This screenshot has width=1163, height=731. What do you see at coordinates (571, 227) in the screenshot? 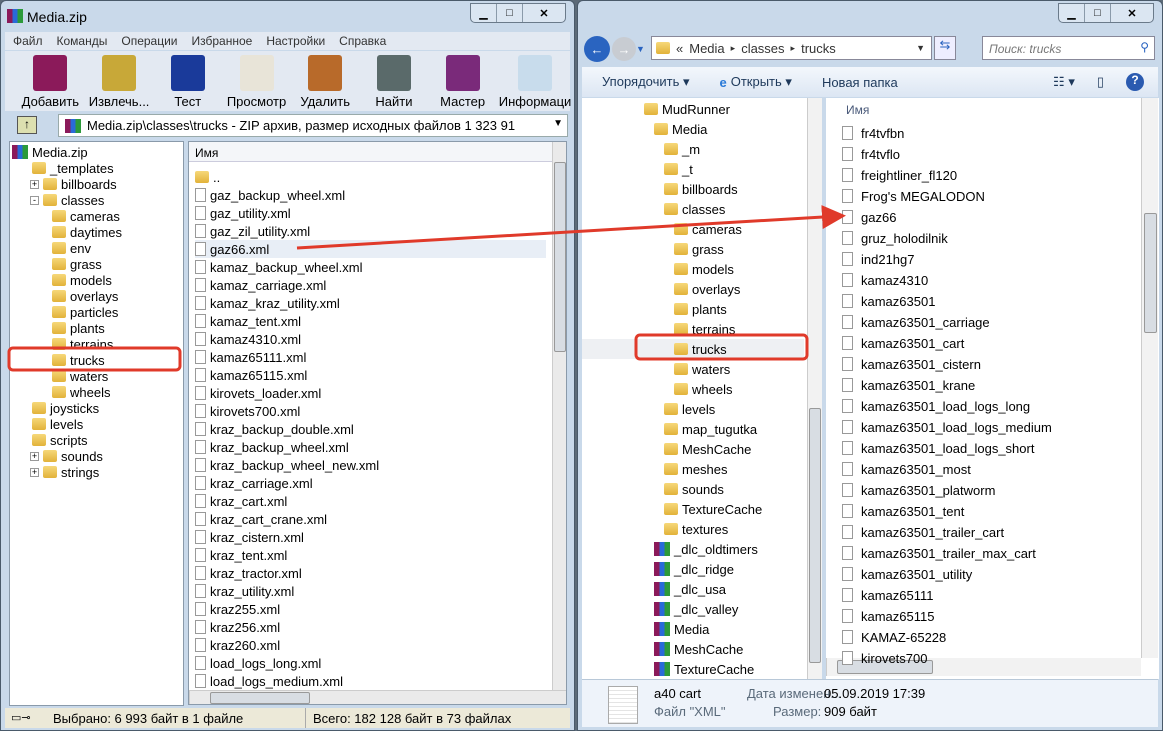
I see `annotation-arrow` at bounding box center [571, 227].